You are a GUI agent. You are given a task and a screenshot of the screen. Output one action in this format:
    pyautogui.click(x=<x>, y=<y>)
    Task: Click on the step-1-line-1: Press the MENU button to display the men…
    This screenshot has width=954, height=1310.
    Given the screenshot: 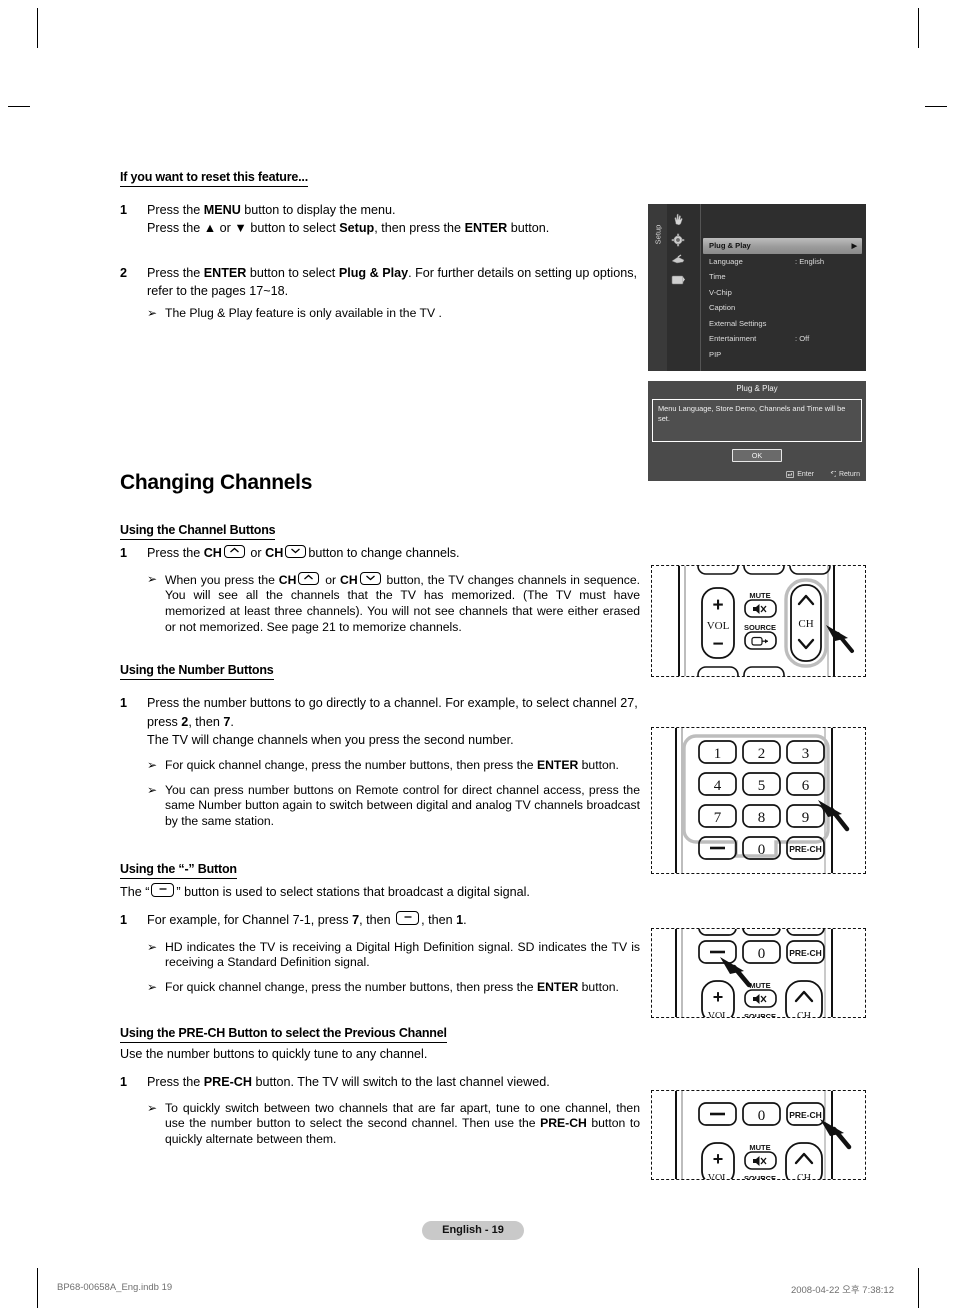 What is the action you would take?
    pyautogui.click(x=393, y=210)
    